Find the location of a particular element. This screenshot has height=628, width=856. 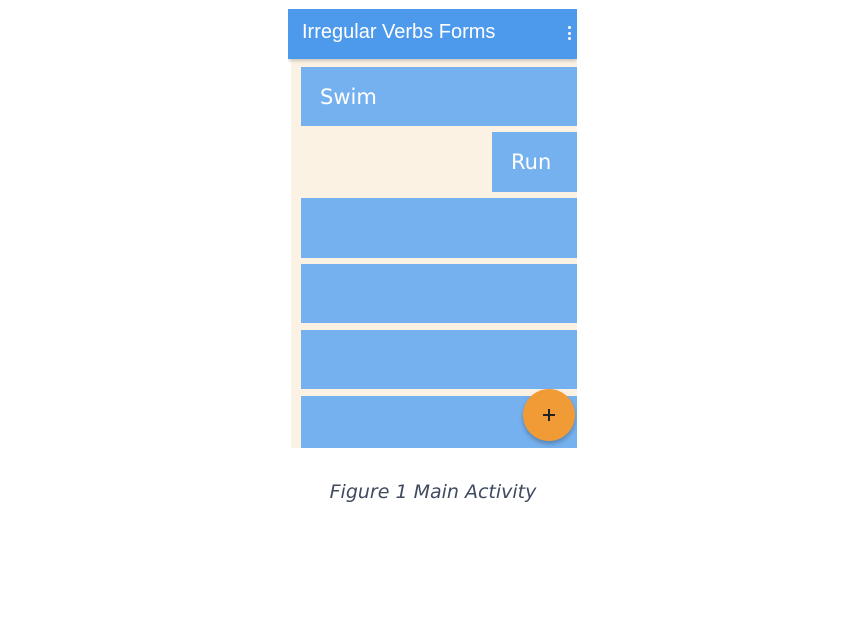

overflow-menu-icon is located at coordinates (569, 33).